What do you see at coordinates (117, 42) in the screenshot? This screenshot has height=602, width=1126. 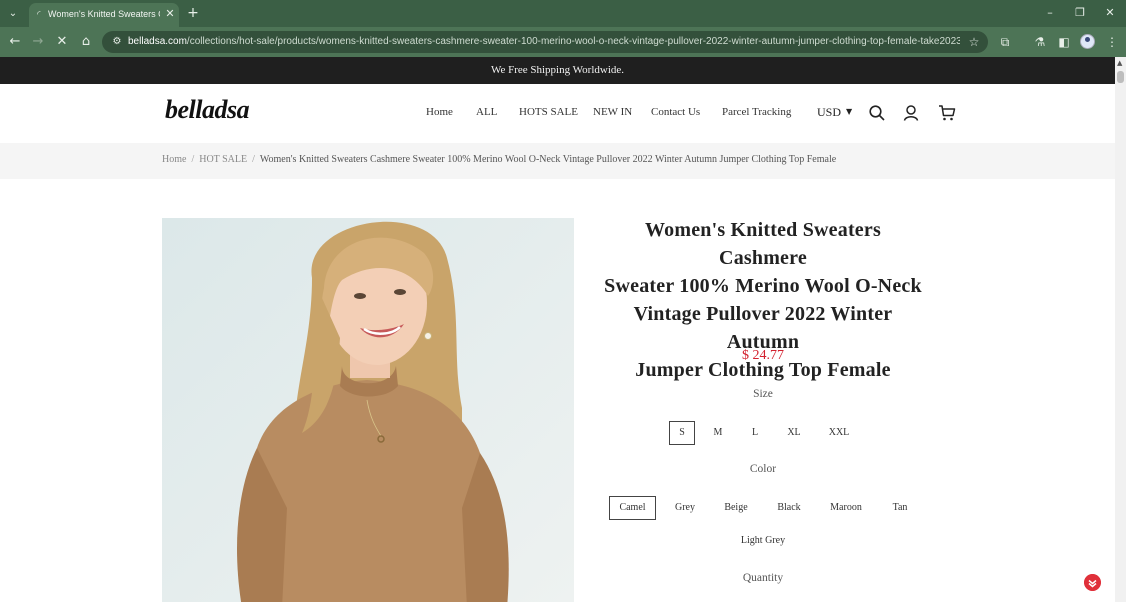 I see `site-info-icon: ⚙` at bounding box center [117, 42].